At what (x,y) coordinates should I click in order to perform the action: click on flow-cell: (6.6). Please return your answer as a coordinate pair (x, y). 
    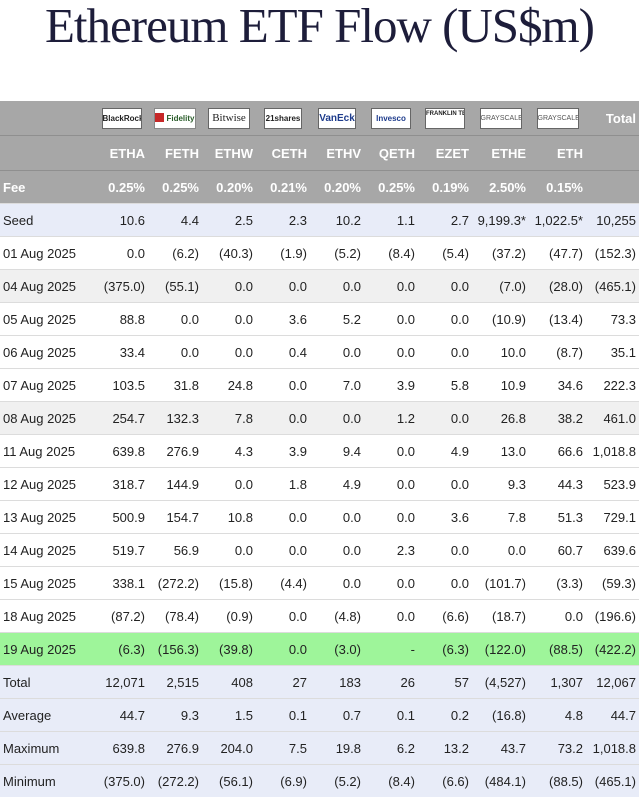
    Looking at the image, I should click on (445, 615).